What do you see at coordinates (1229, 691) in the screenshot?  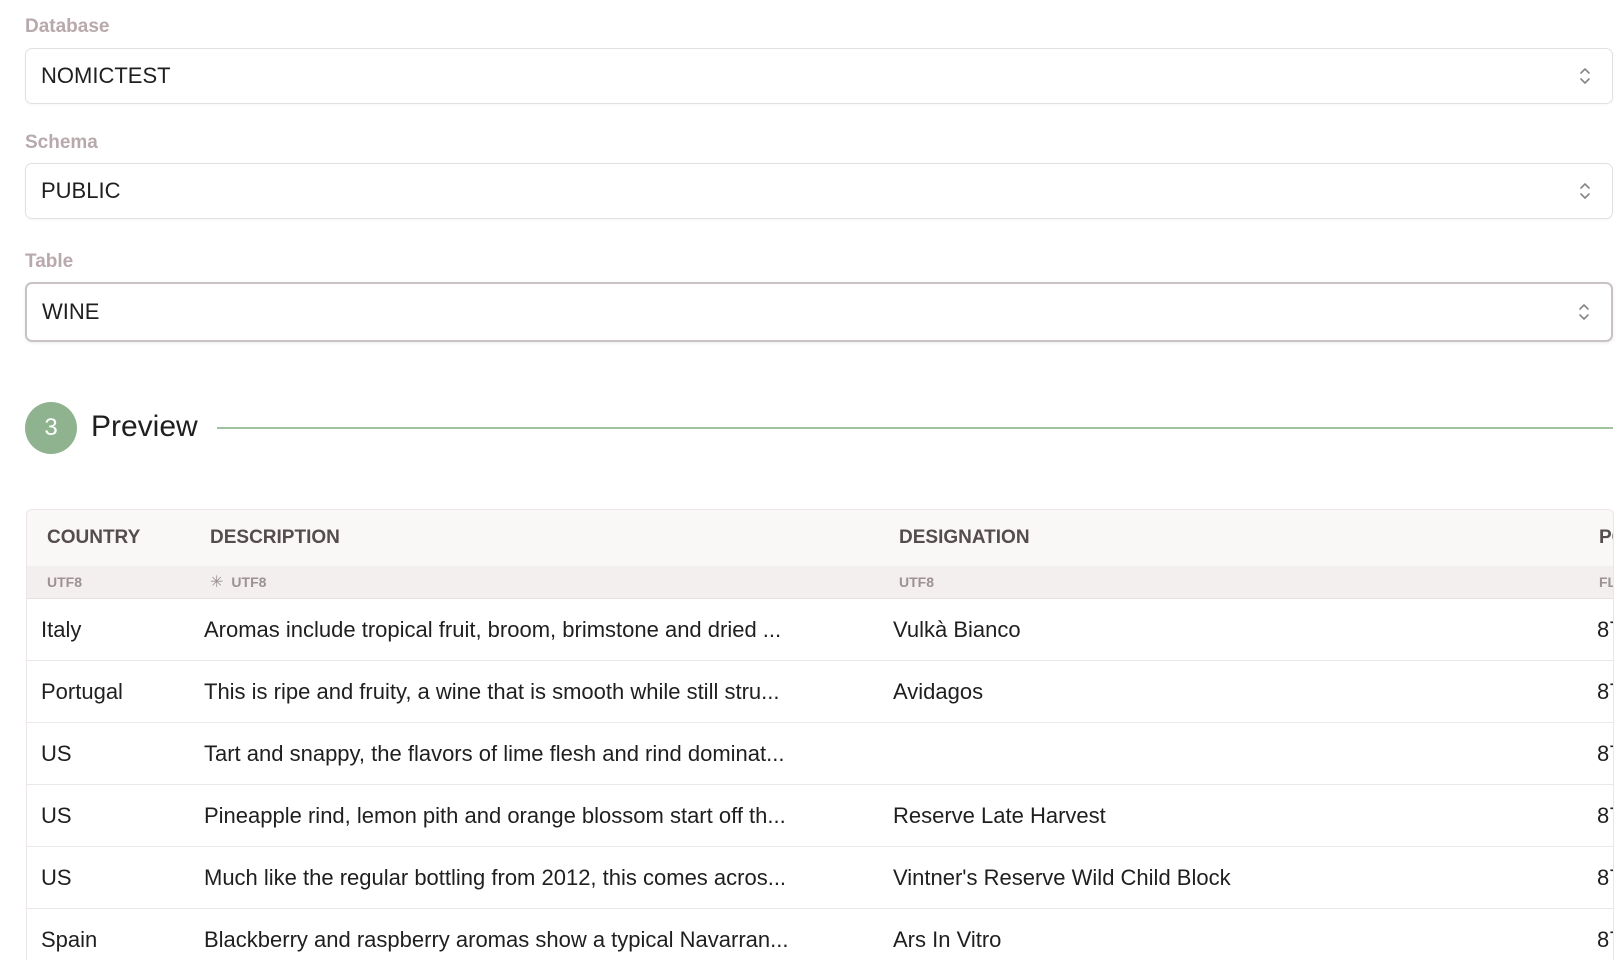 I see `cell-designation: Avidagos` at bounding box center [1229, 691].